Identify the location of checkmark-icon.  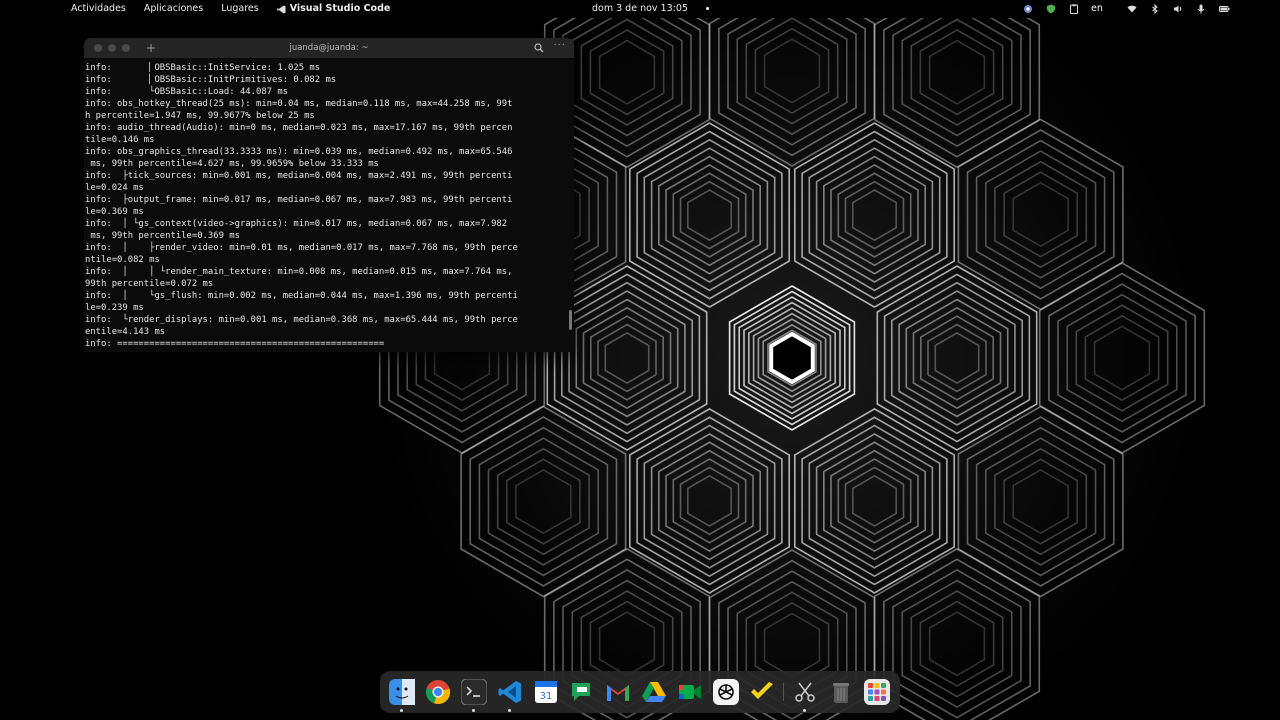
(762, 690).